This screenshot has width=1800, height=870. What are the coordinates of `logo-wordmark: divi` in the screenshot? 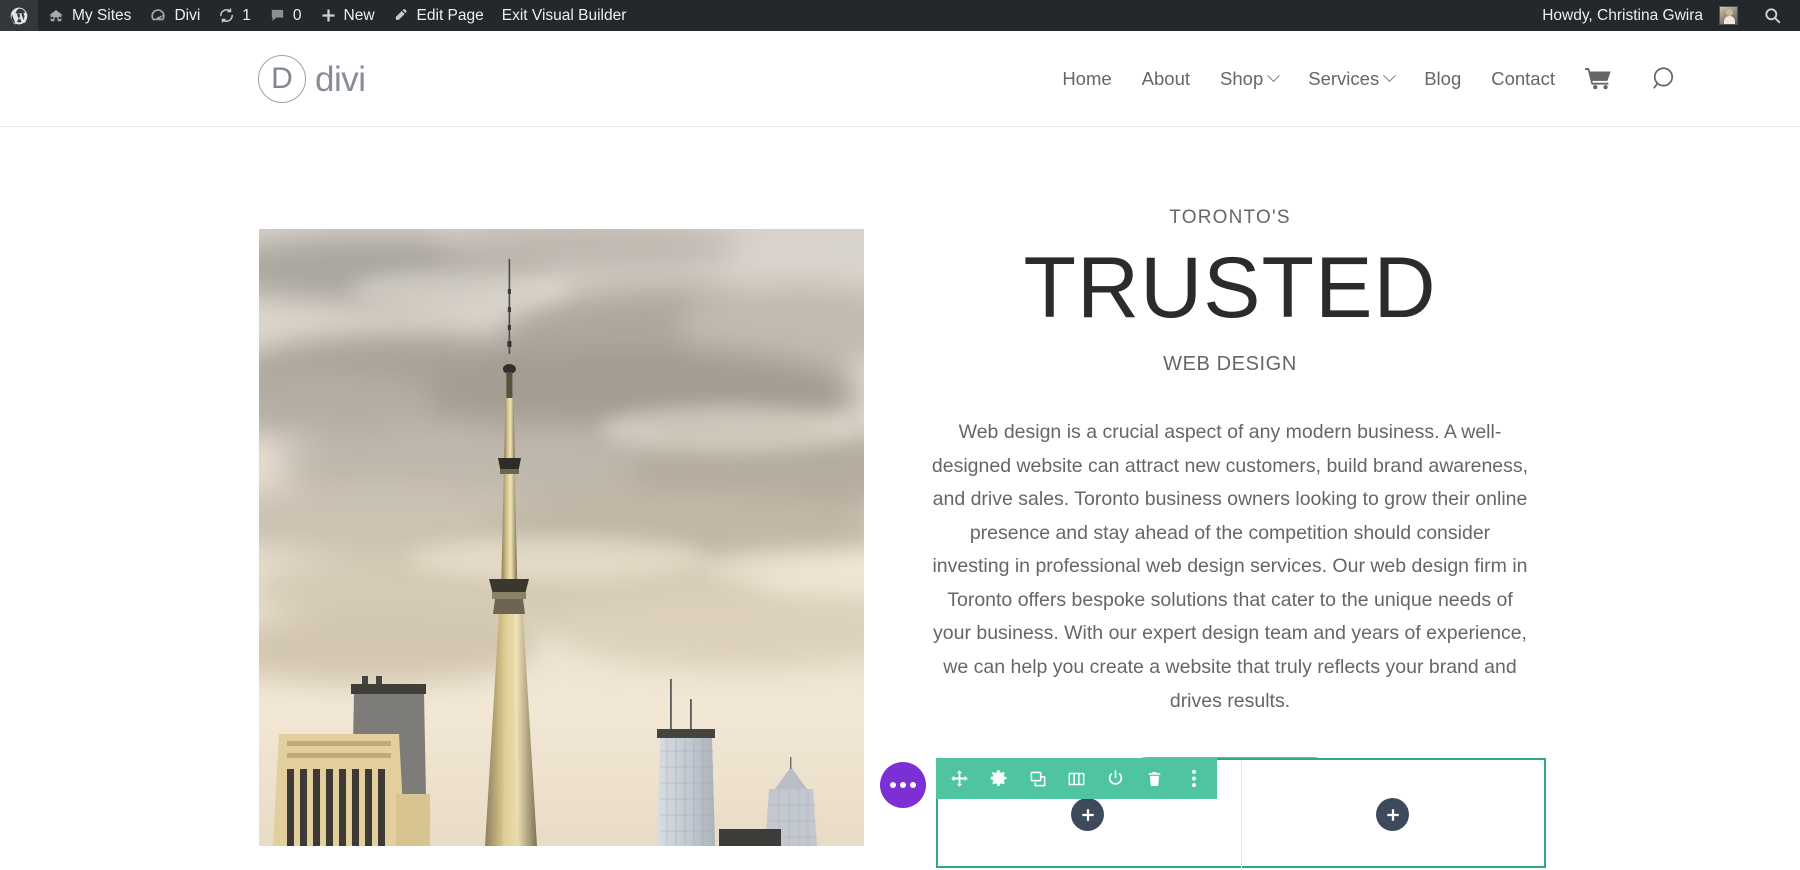 It's located at (340, 79).